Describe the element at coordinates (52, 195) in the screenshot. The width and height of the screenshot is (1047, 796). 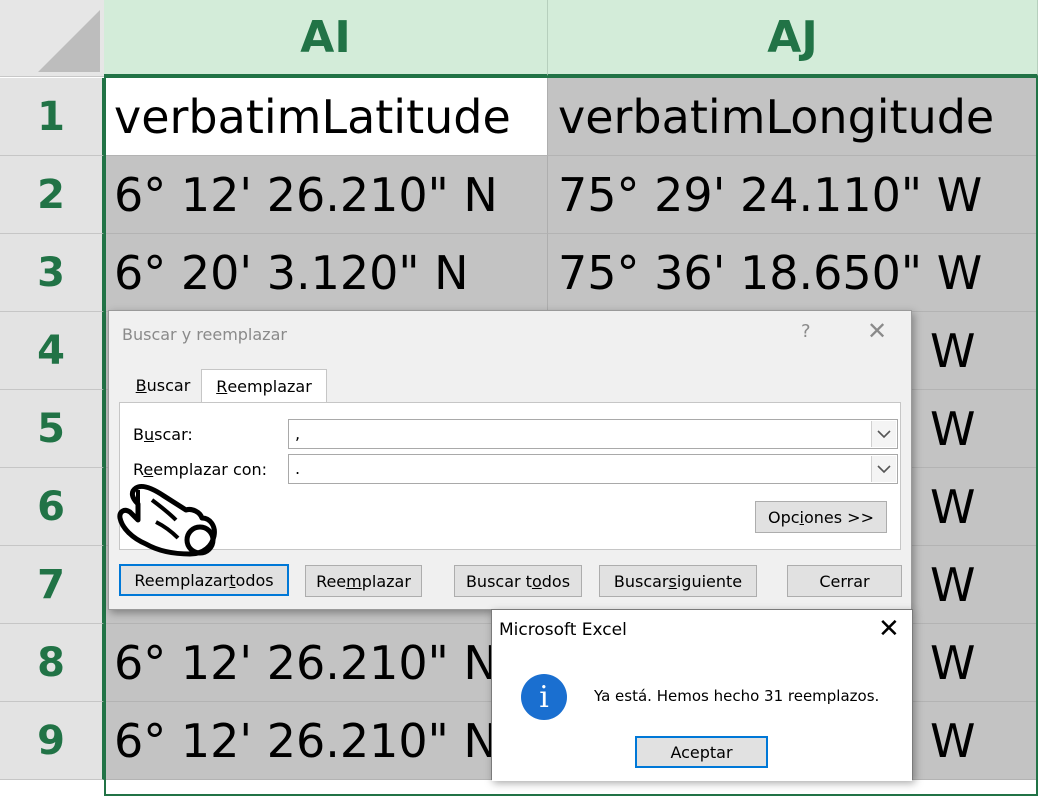
I see `row-header-2: 2` at that location.